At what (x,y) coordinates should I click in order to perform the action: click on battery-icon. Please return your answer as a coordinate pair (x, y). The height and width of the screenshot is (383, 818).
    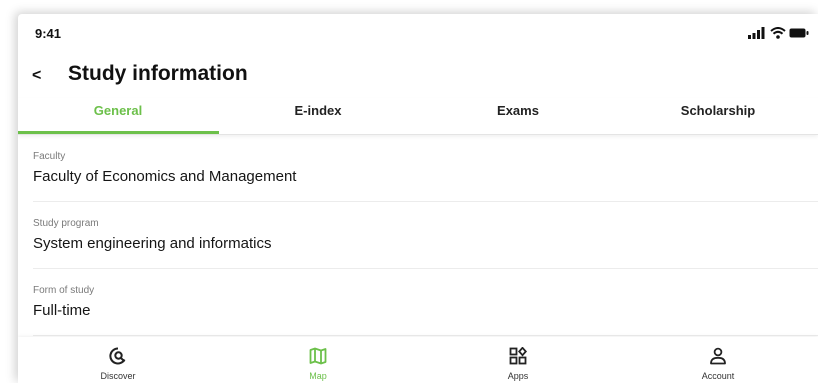
    Looking at the image, I should click on (799, 33).